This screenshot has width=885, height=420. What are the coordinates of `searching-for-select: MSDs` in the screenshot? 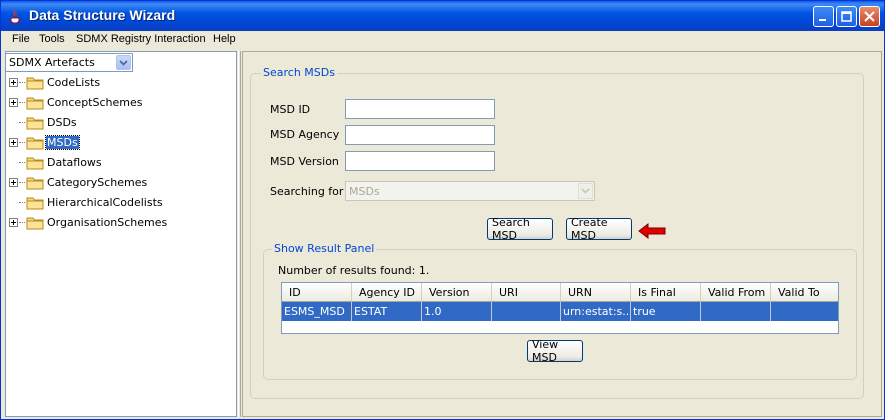 It's located at (470, 191).